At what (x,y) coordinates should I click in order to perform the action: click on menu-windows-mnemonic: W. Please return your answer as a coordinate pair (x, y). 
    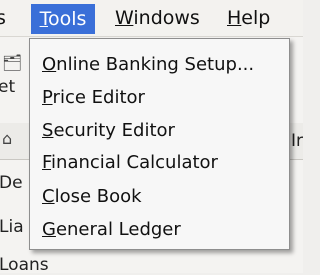
    Looking at the image, I should click on (124, 18).